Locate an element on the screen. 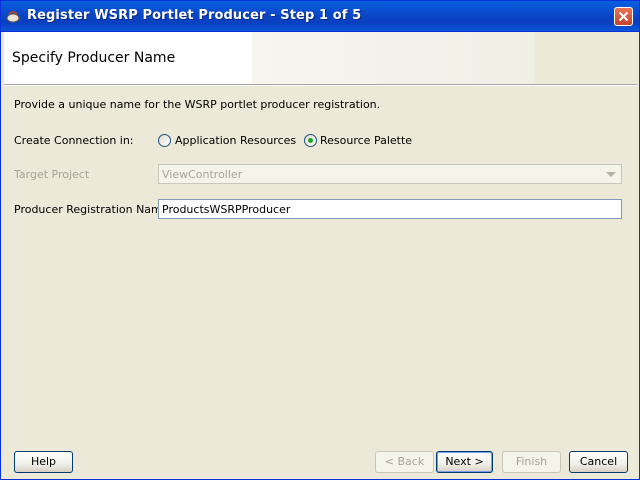 The height and width of the screenshot is (480, 640). cancel-button-label: Cancel is located at coordinates (598, 461).